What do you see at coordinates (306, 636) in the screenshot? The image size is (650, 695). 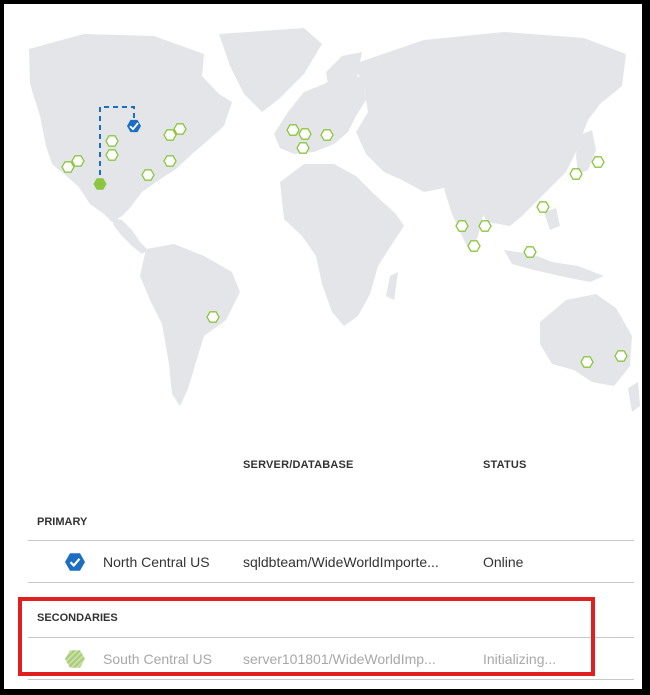 I see `secondaries-highlight-box` at bounding box center [306, 636].